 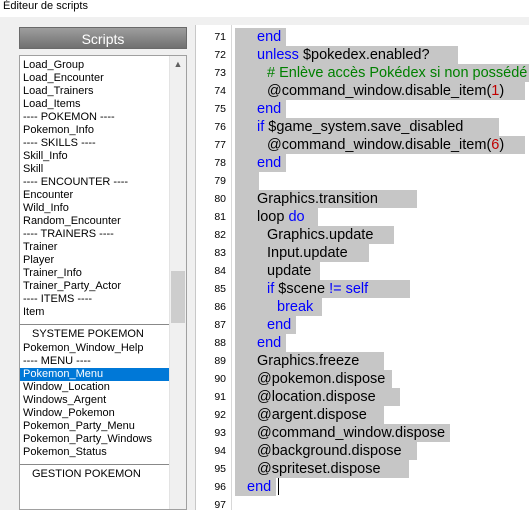 I want to click on code-line: 75 end, so click(x=362, y=109).